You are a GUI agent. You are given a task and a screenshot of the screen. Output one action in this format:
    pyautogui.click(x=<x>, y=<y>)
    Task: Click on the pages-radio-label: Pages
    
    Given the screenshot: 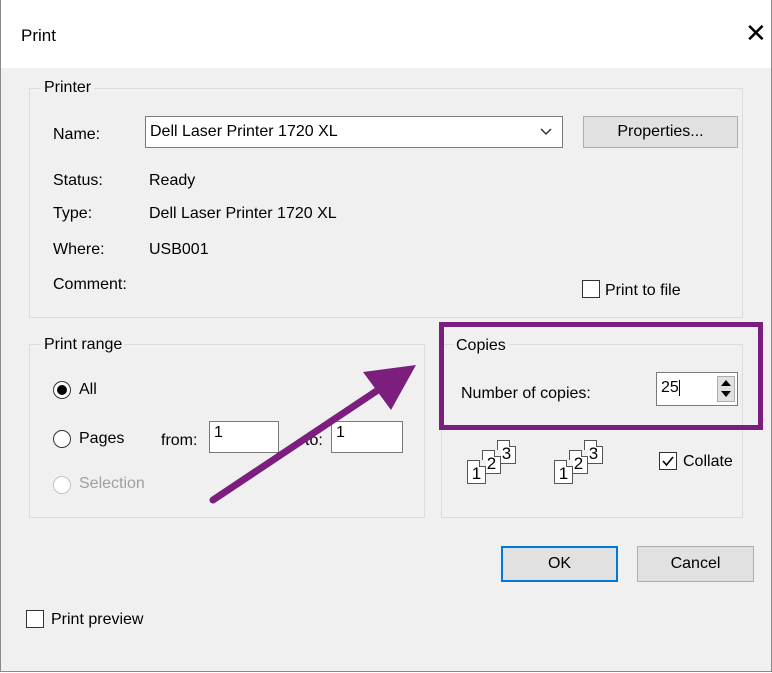 What is the action you would take?
    pyautogui.click(x=102, y=438)
    